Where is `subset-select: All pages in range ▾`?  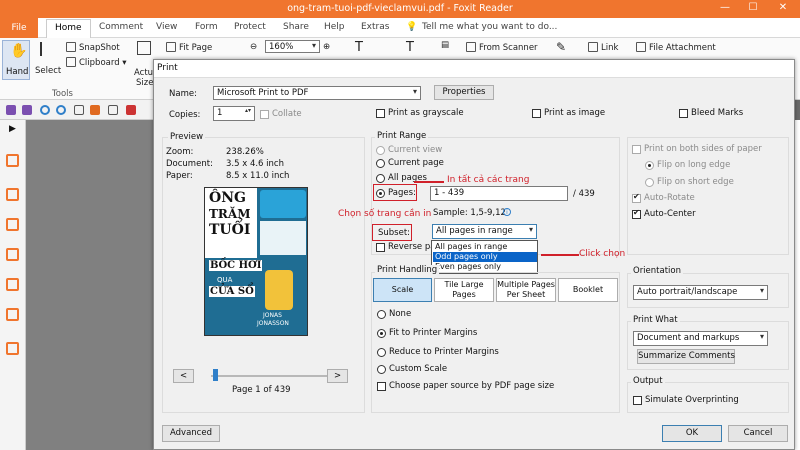 subset-select: All pages in range ▾ is located at coordinates (484, 231).